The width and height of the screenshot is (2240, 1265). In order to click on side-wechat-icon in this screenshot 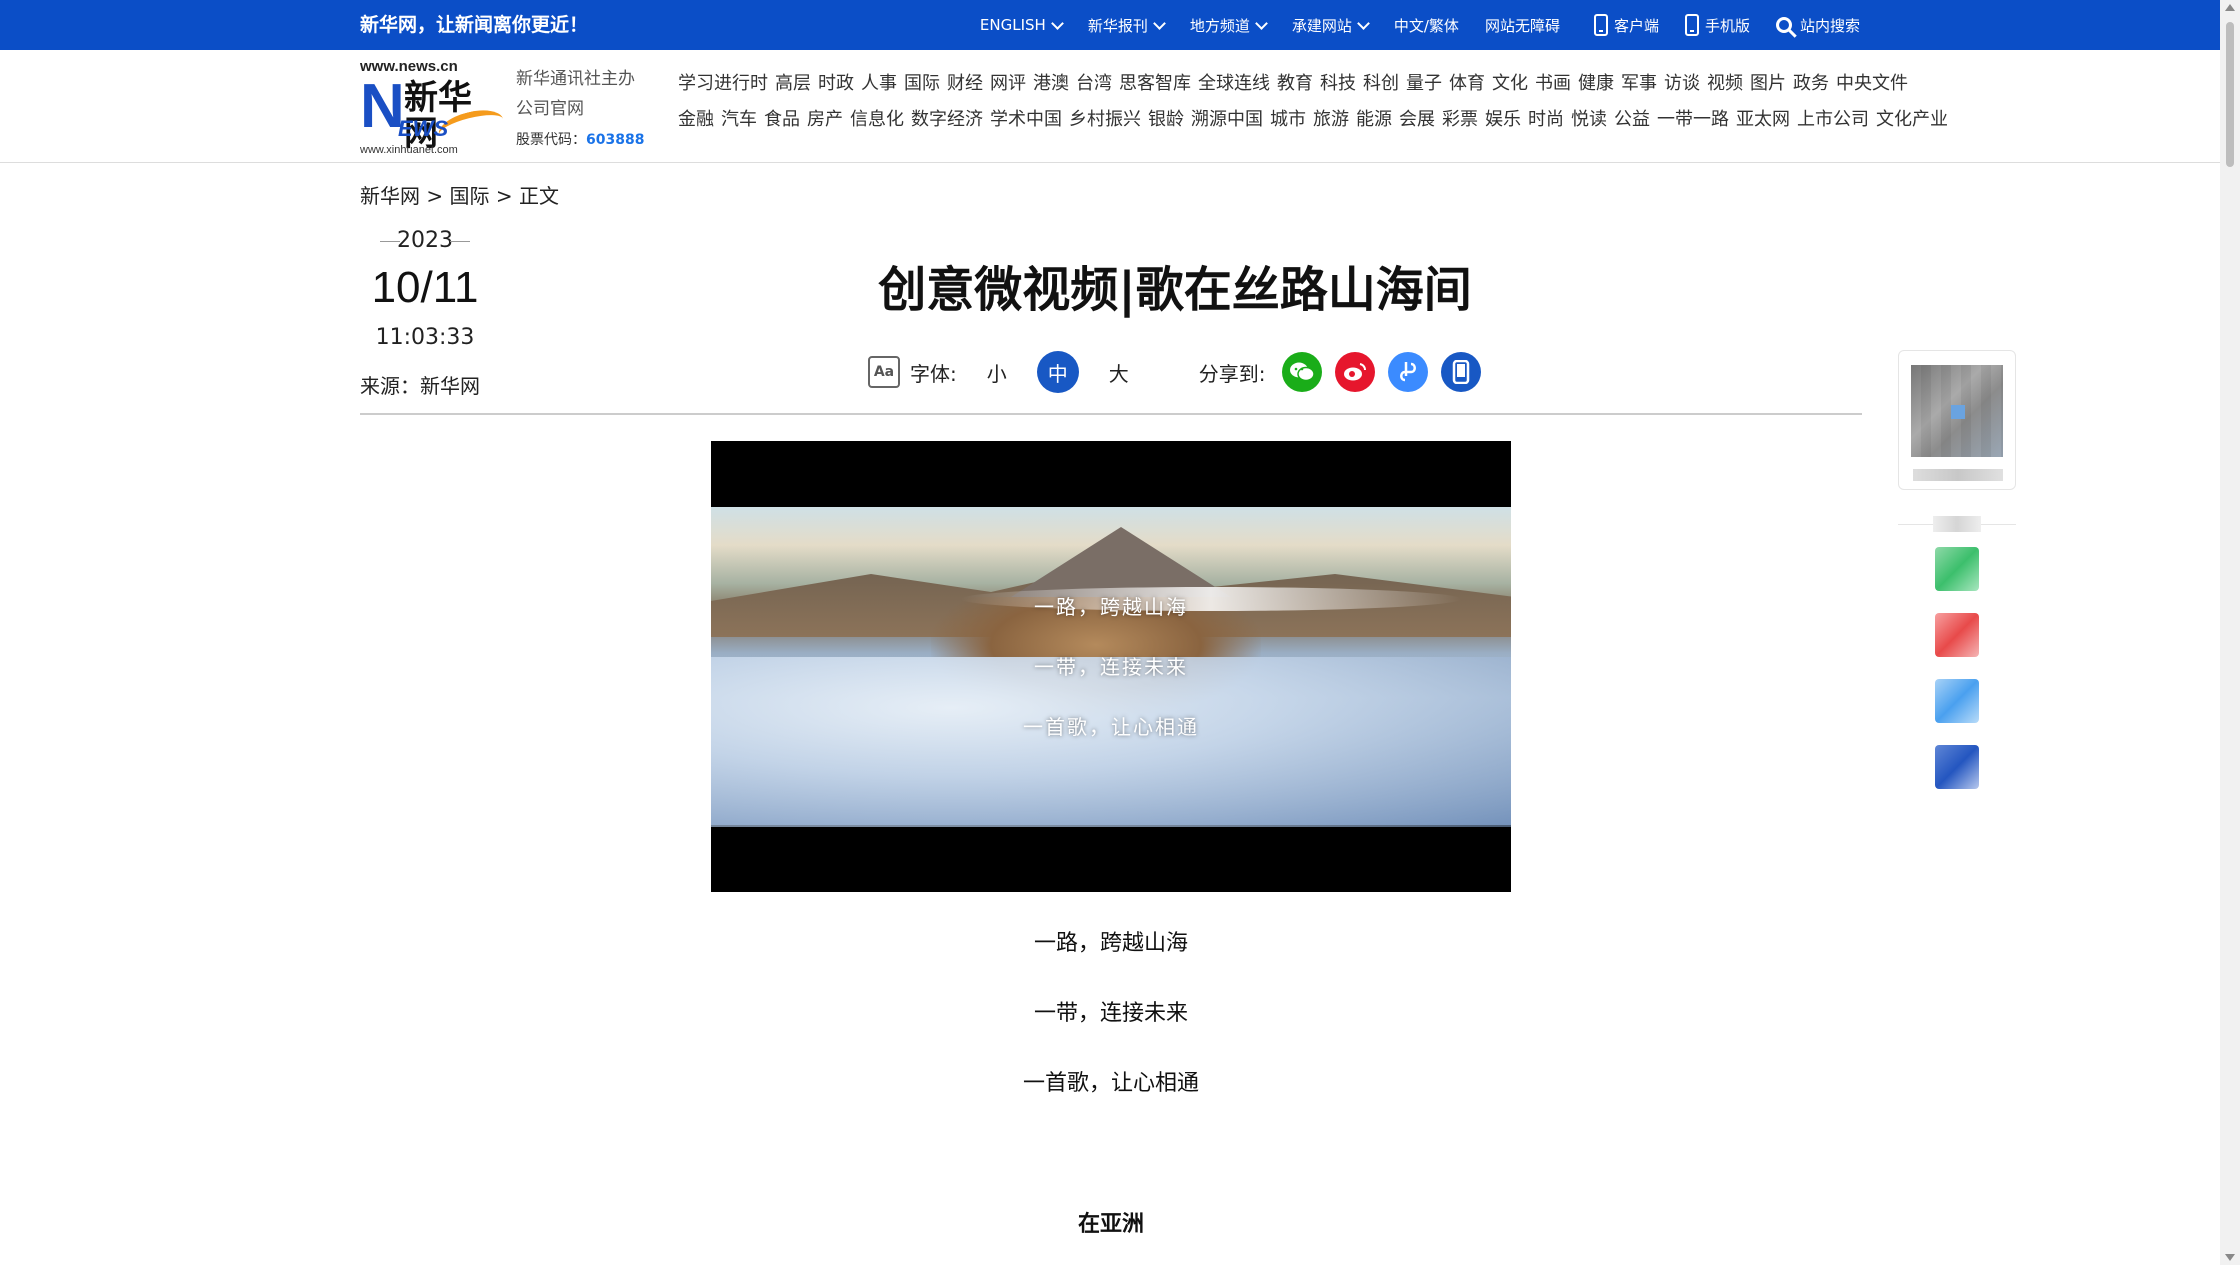, I will do `click(1957, 569)`.